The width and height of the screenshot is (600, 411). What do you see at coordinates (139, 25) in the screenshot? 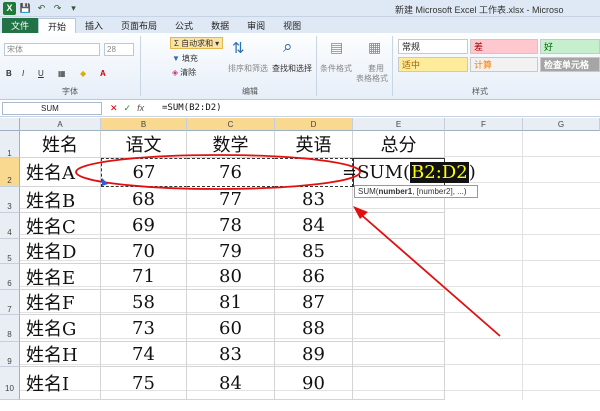
I see `tab-page-layout: 页面布局` at bounding box center [139, 25].